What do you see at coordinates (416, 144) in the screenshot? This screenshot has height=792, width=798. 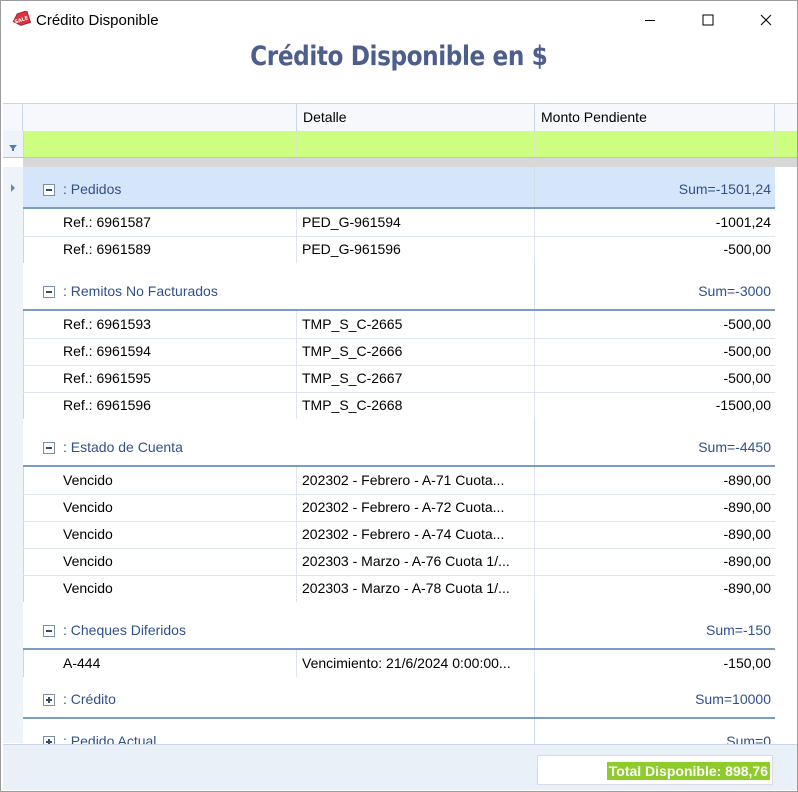 I see `filter-cell-detail` at bounding box center [416, 144].